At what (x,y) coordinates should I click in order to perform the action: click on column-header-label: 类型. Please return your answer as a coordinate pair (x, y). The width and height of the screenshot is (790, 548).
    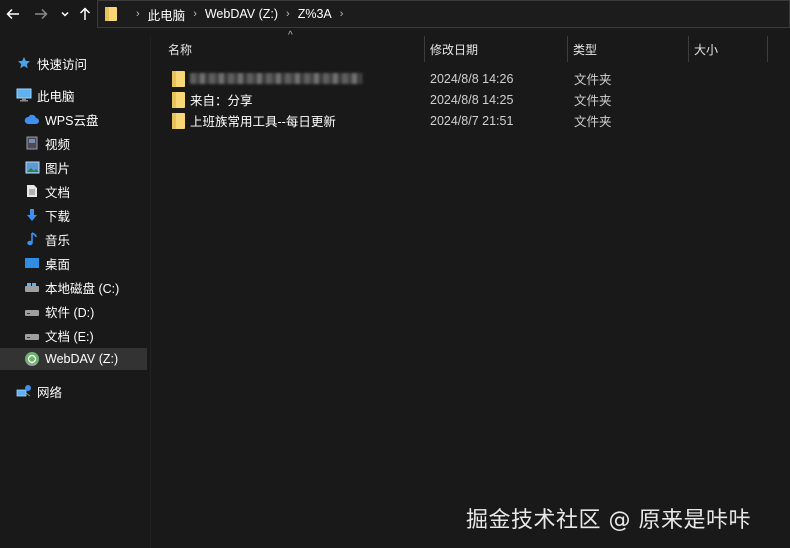
    Looking at the image, I should click on (585, 49).